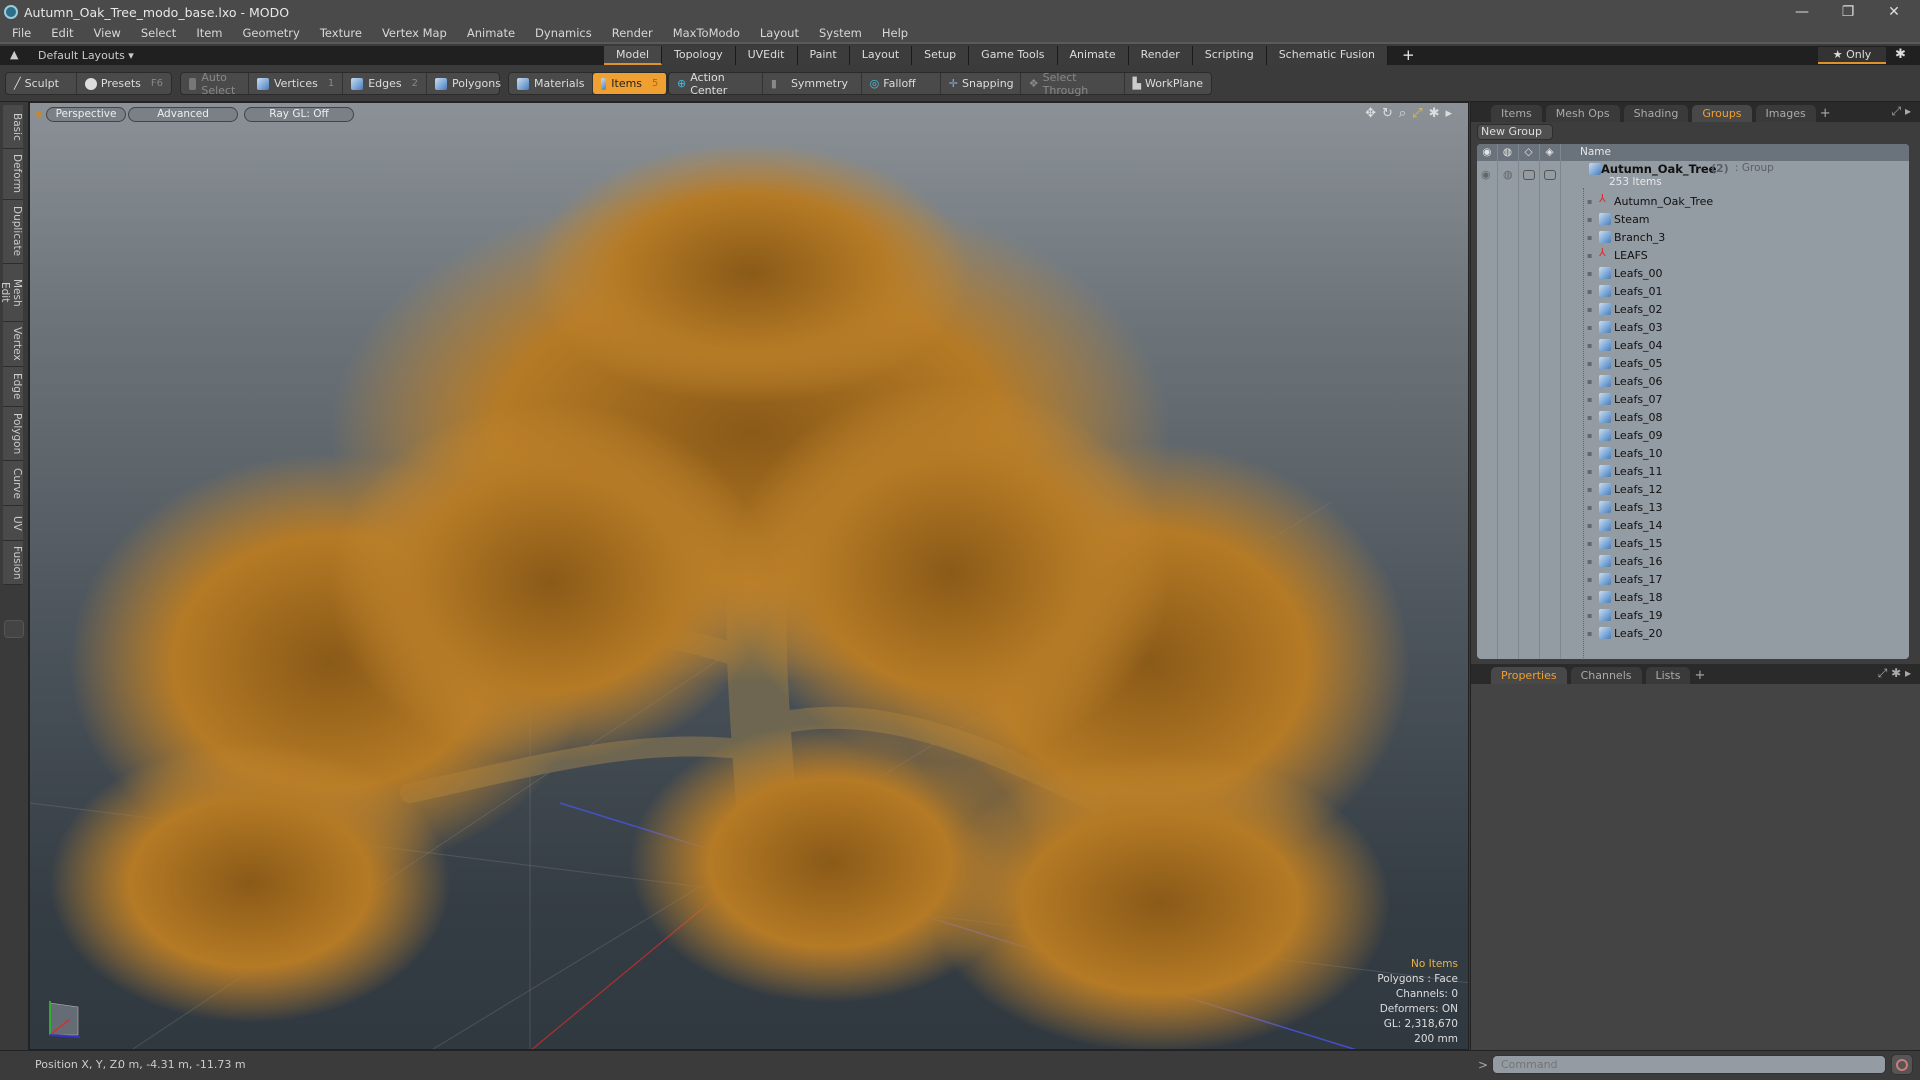  Describe the element at coordinates (107, 33) in the screenshot. I see `menu-view: View` at that location.